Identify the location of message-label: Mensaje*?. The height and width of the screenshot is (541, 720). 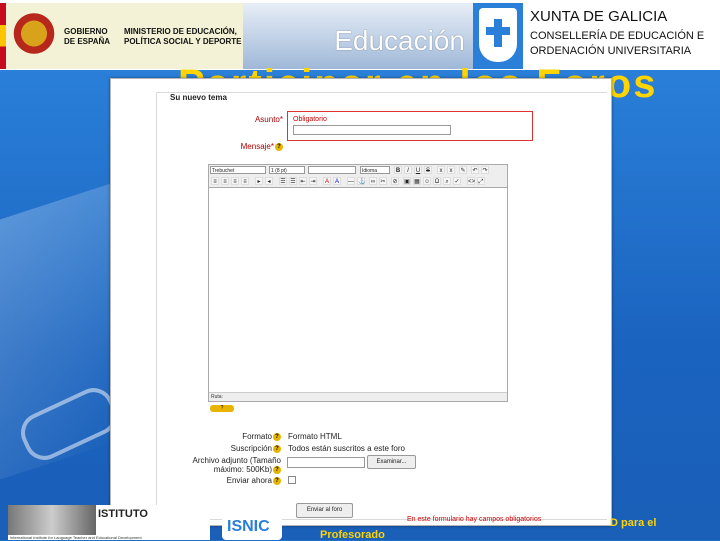
(242, 146).